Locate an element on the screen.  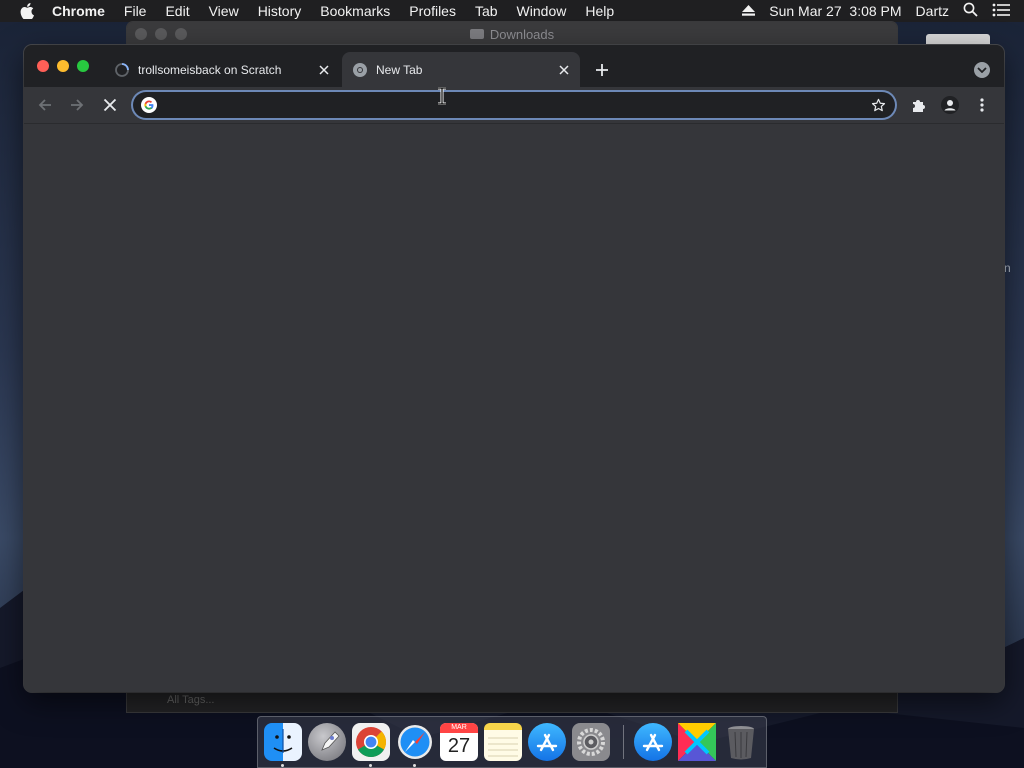
downloads-titlebar: Downloads is located at coordinates (512, 34).